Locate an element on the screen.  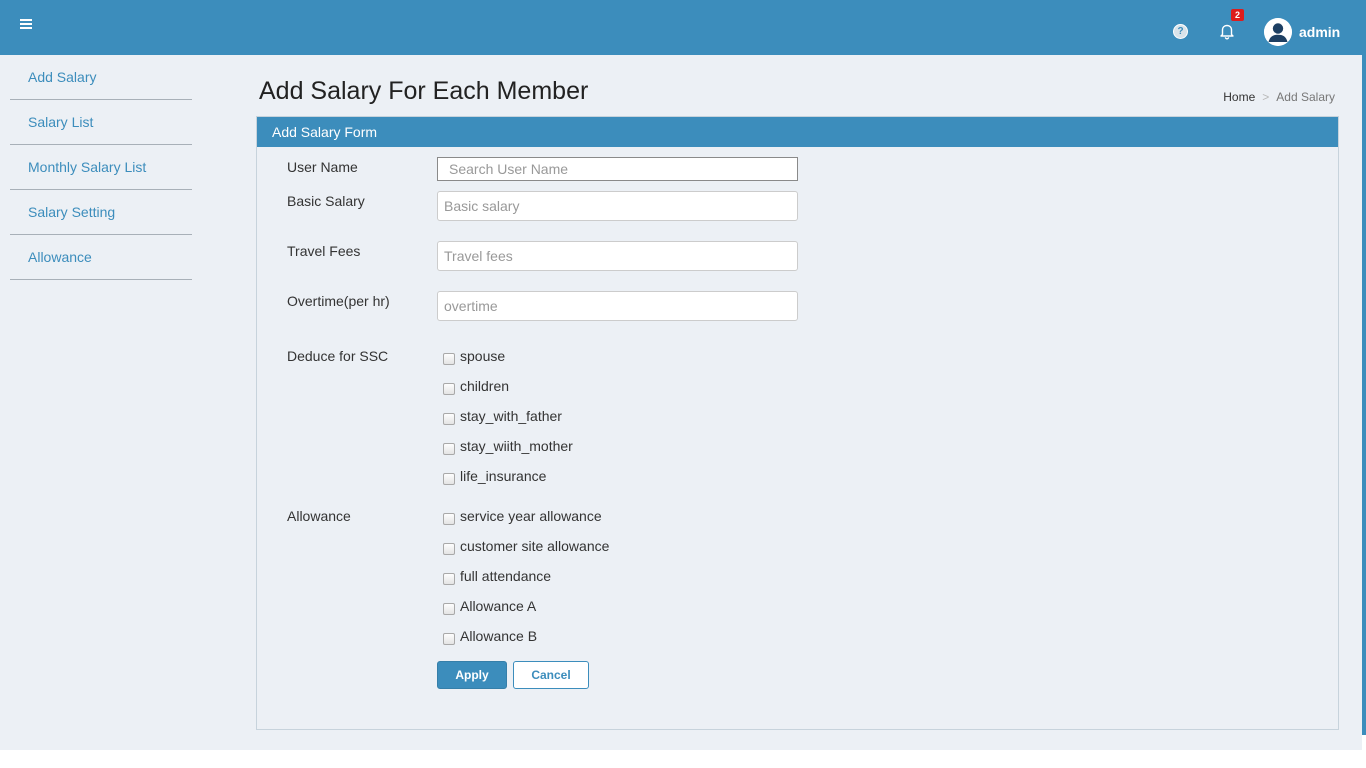
allowance-option-full-attendance: full attendance is located at coordinates (497, 576).